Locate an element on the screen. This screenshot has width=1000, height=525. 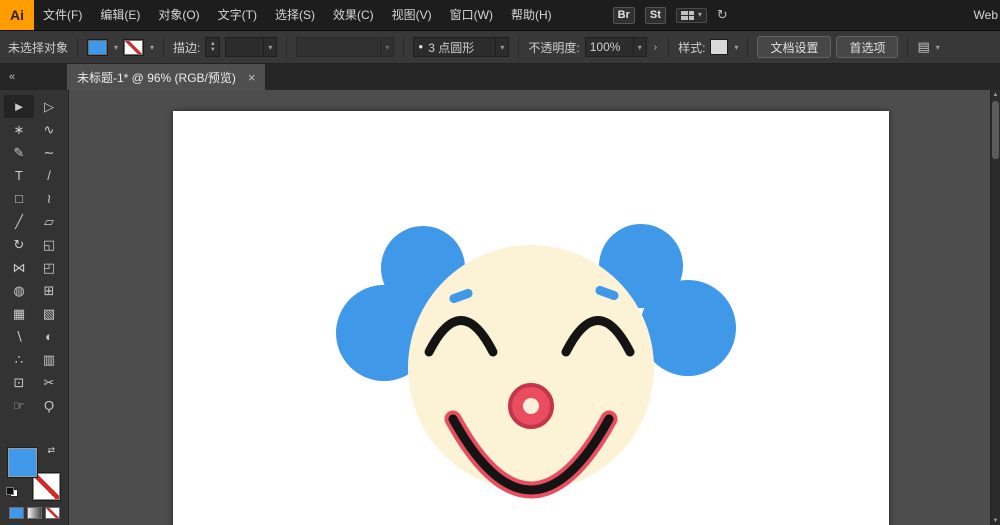
stepper-down-icon: ▼ is located at coordinates (213, 50).